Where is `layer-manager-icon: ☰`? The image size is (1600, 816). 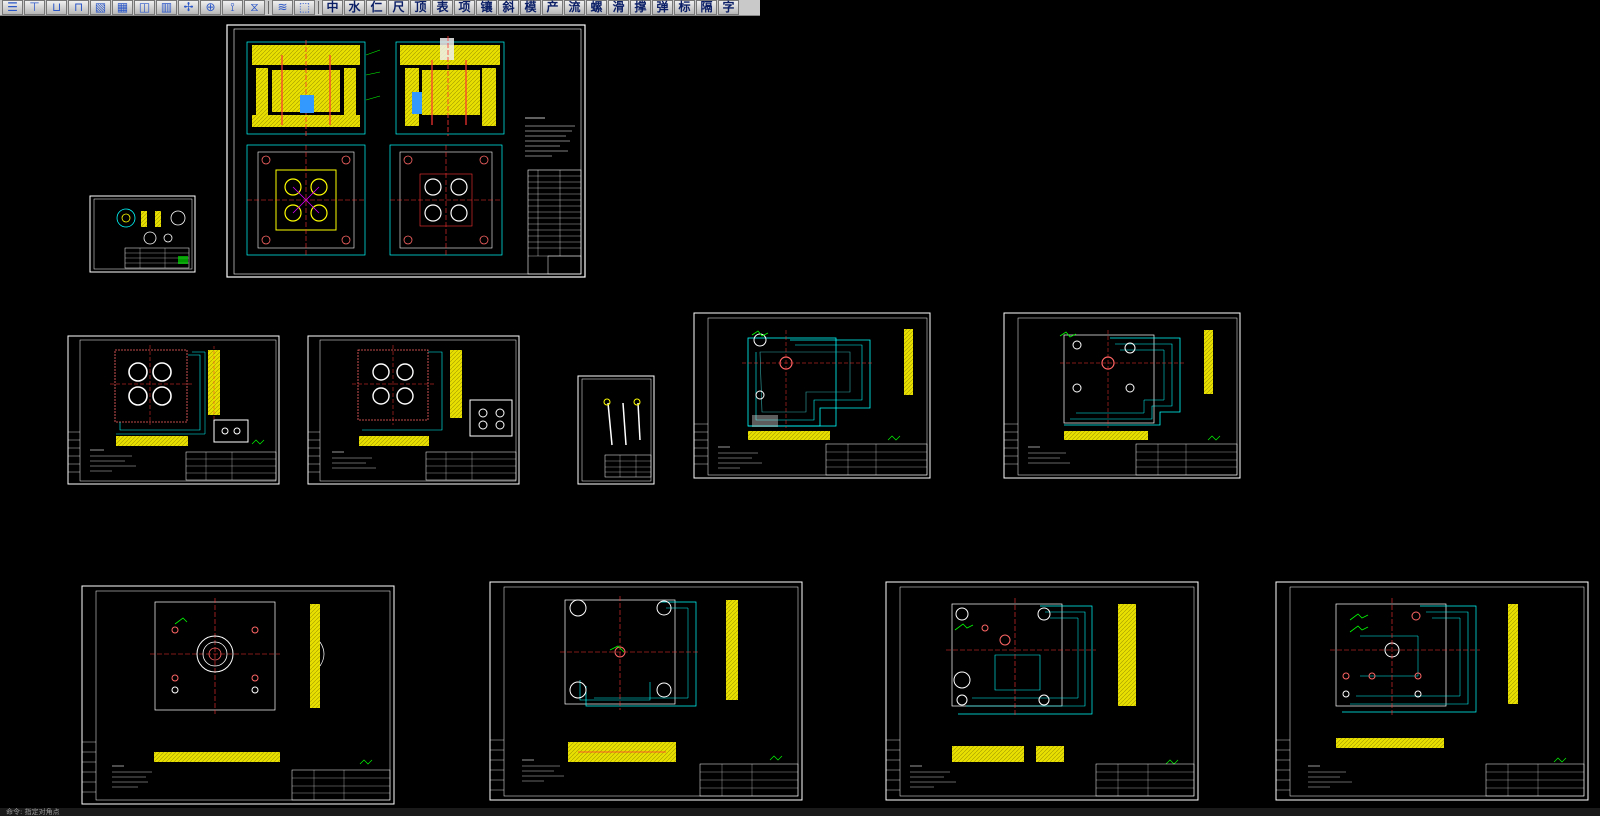
layer-manager-icon: ☰ is located at coordinates (12, 7).